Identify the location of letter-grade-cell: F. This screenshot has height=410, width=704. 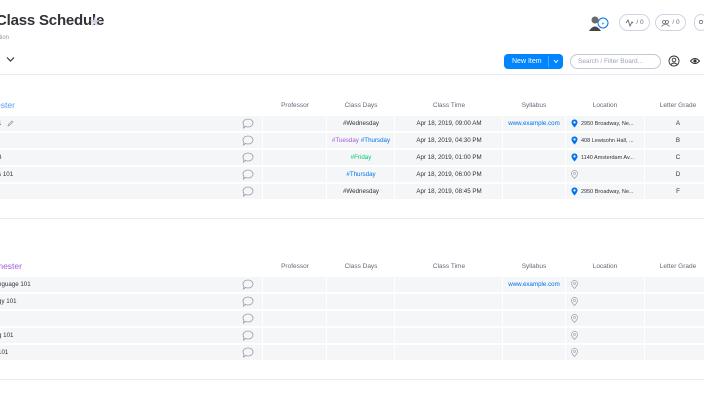
(674, 191).